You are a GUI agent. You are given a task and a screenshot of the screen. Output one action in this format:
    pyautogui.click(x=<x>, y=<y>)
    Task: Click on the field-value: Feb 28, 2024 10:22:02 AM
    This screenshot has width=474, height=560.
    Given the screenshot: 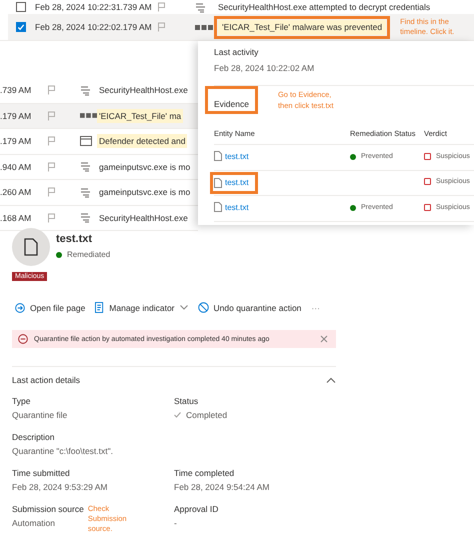 What is the action you would take?
    pyautogui.click(x=265, y=68)
    